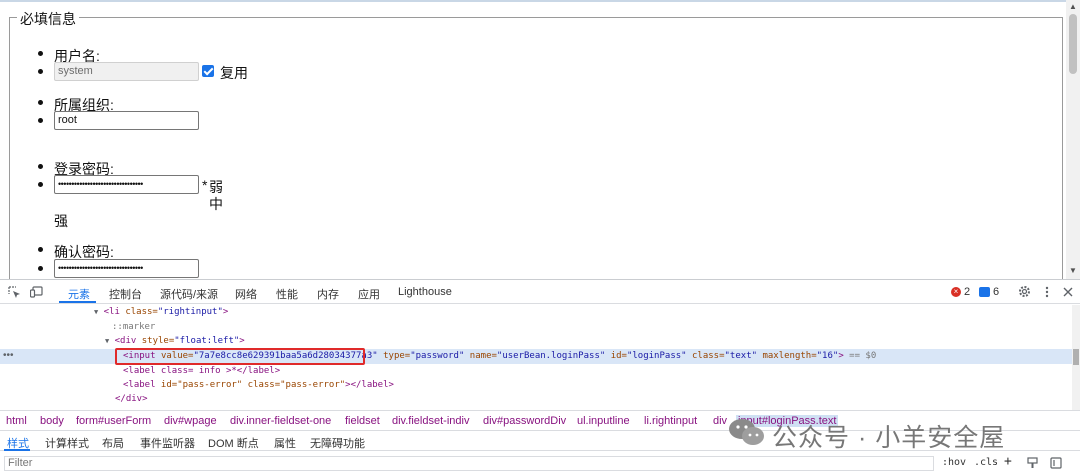  What do you see at coordinates (437, 356) in the screenshot?
I see `attr-value: "password"` at bounding box center [437, 356].